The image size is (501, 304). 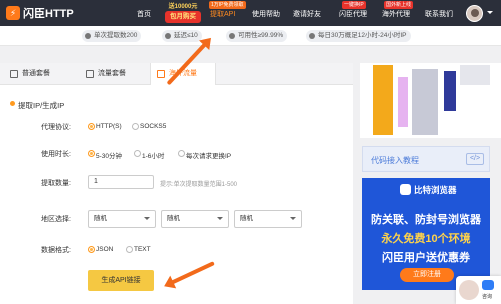 I want to click on radio-json: JSON, so click(x=100, y=249).